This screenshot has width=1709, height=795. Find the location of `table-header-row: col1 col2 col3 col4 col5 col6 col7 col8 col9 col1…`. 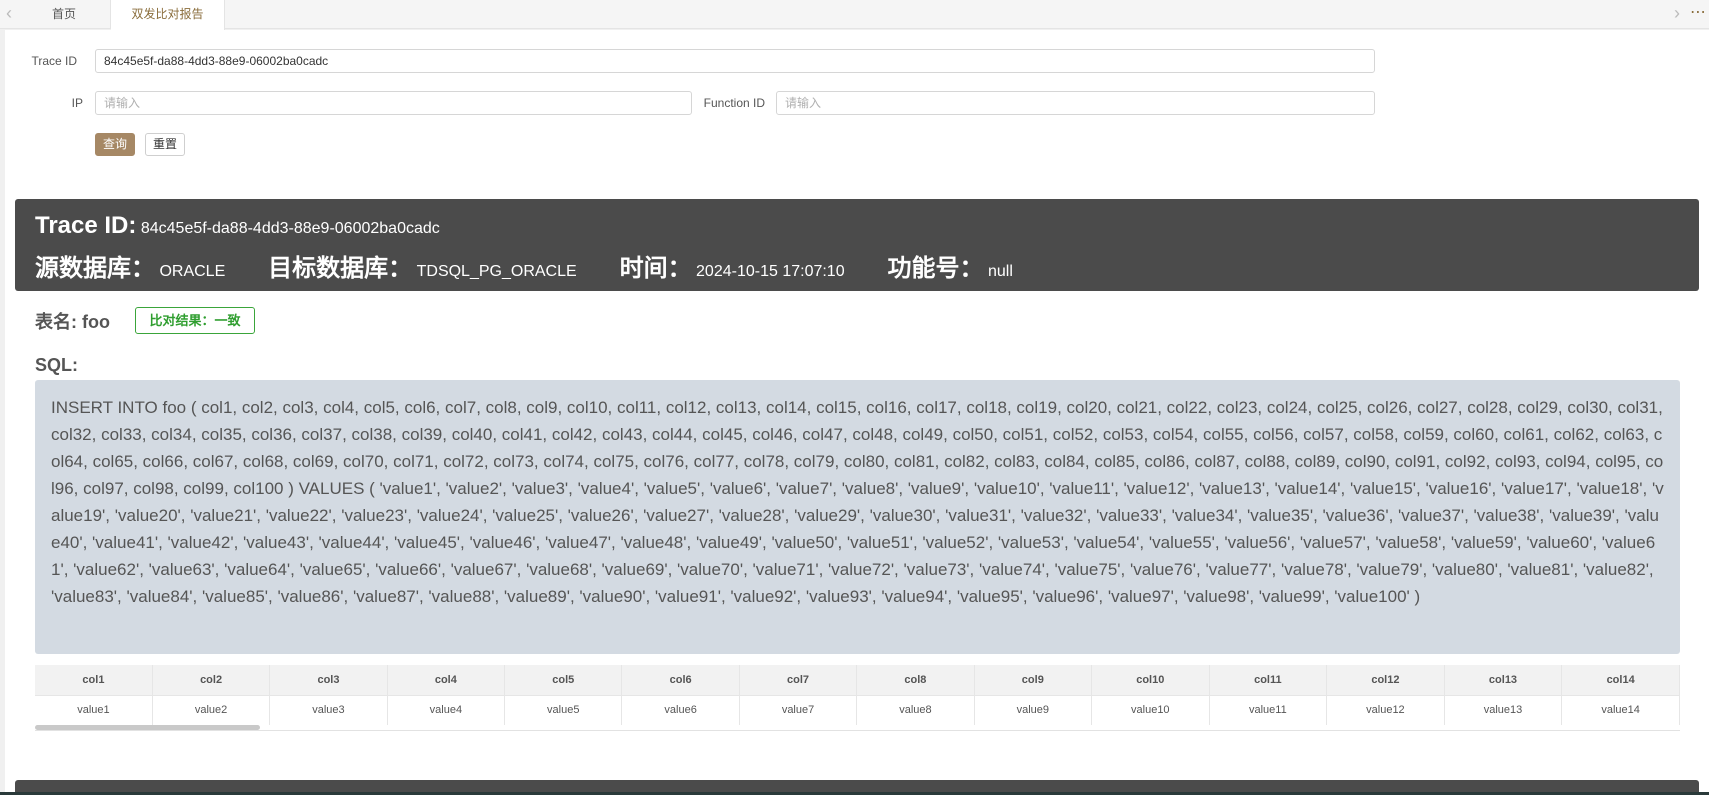

table-header-row: col1 col2 col3 col4 col5 col6 col7 col8 col9 col1… is located at coordinates (857, 680).